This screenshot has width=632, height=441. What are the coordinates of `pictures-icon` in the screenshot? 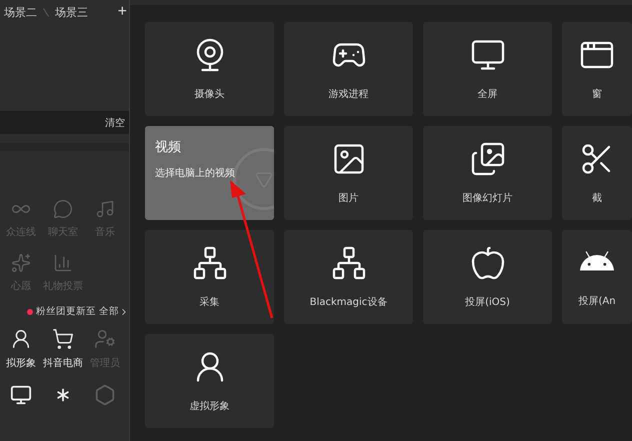 It's located at (488, 159).